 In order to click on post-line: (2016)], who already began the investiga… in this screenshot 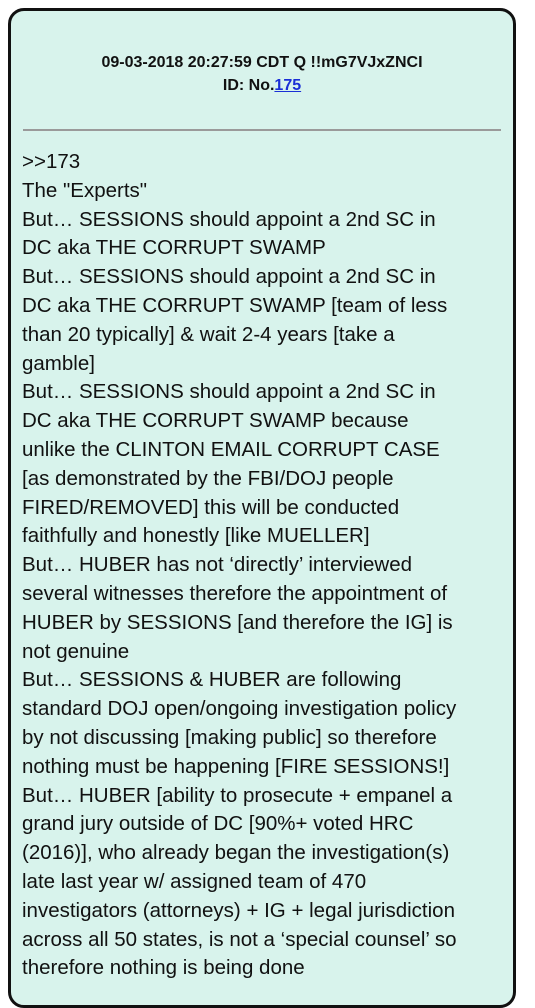, I will do `click(236, 853)`.